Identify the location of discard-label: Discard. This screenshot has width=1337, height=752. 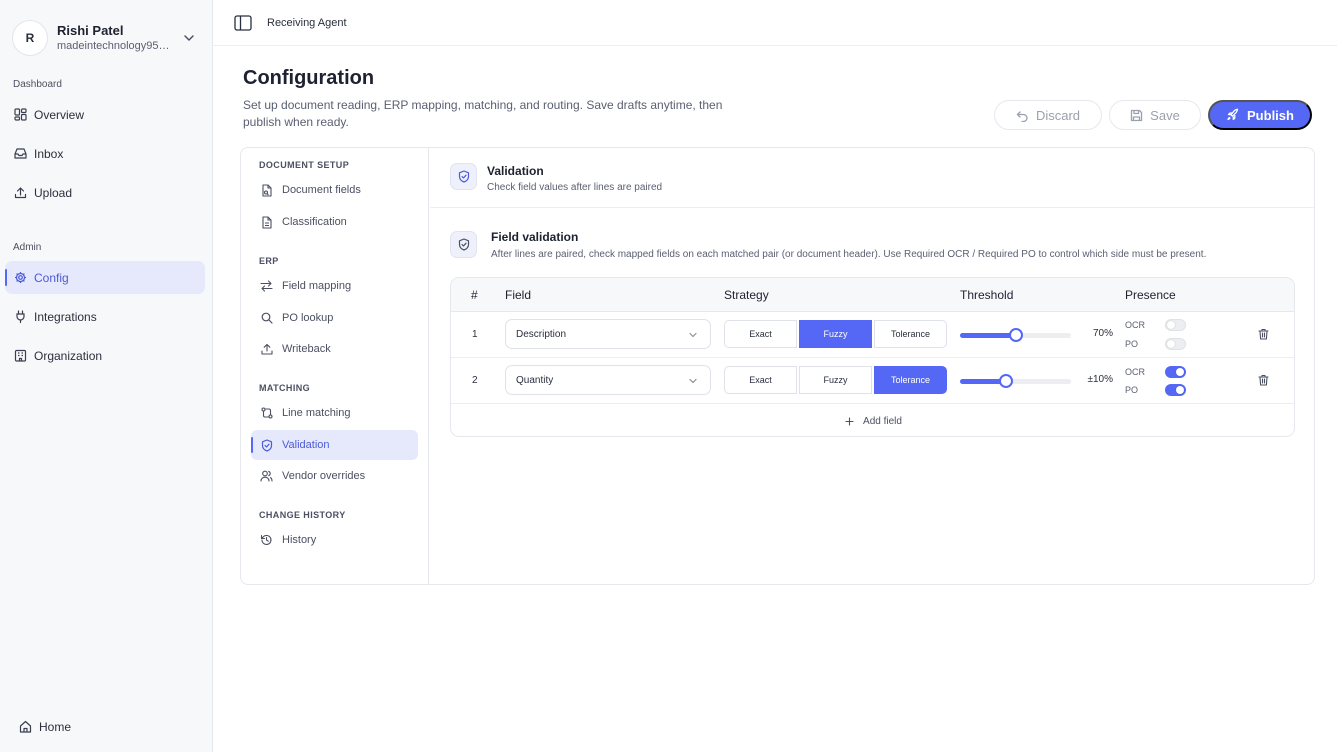
(1058, 115).